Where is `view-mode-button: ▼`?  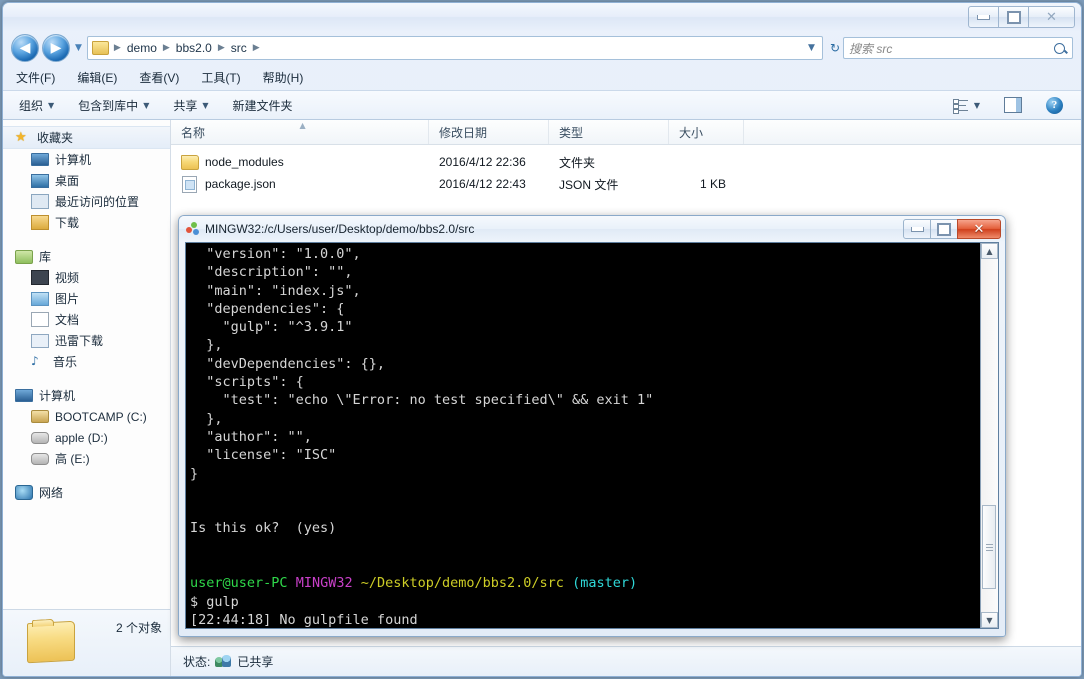 view-mode-button: ▼ is located at coordinates (966, 105).